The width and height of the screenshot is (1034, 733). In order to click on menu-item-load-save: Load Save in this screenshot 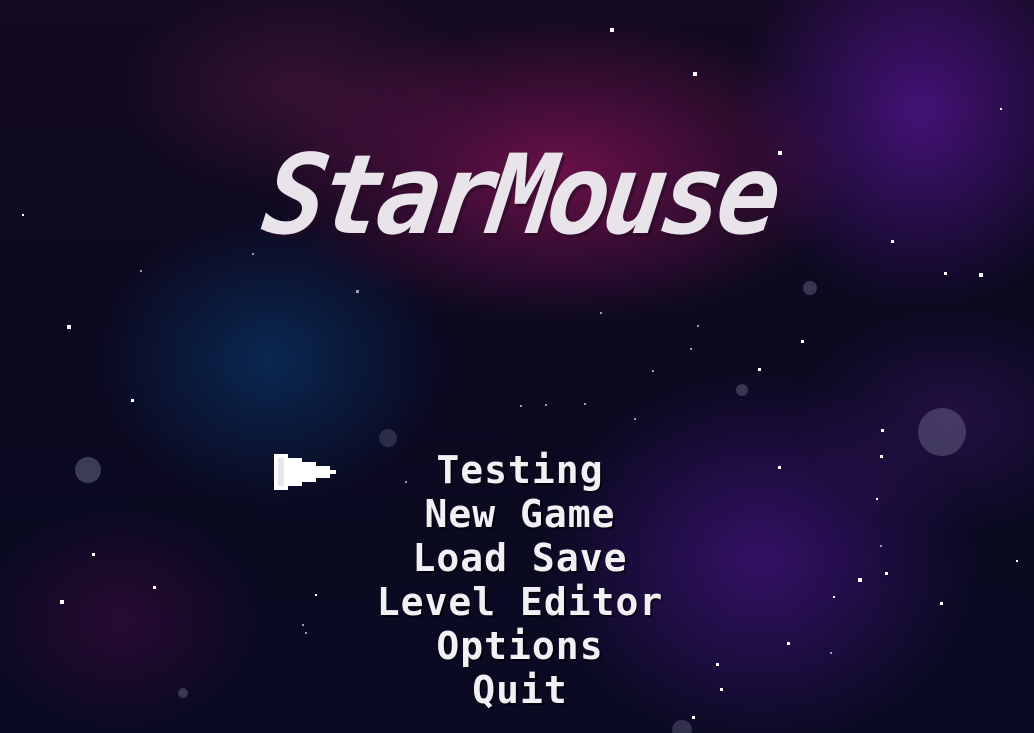, I will do `click(520, 558)`.